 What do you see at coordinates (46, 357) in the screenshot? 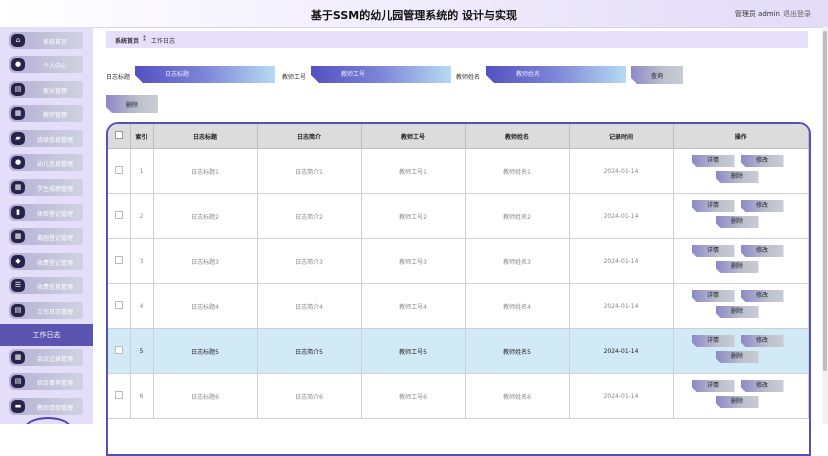
I see `sidebar-item-meetings: ▦ 会议记录管理` at bounding box center [46, 357].